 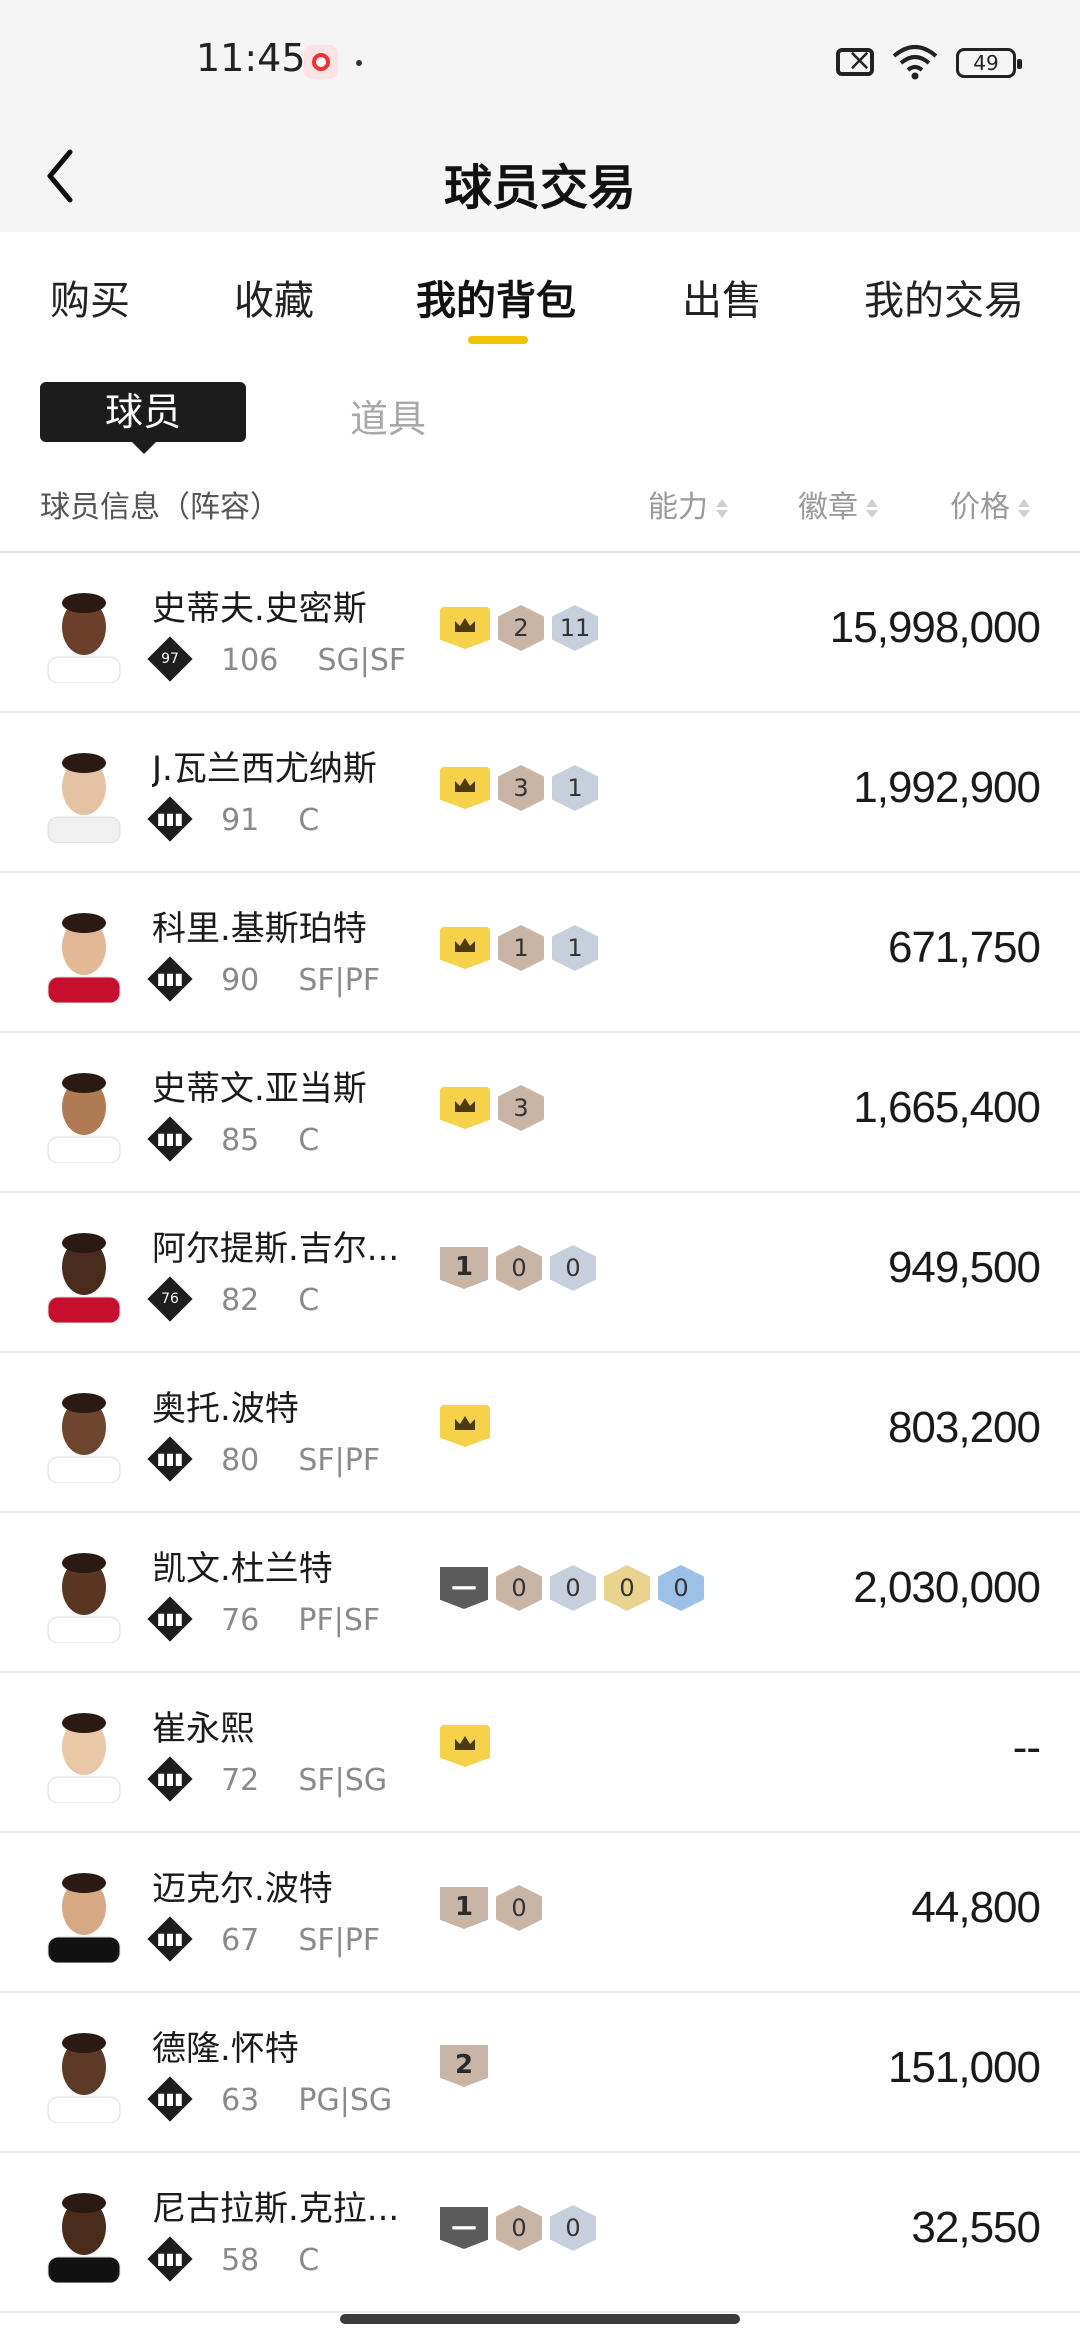 I want to click on home-indicator, so click(x=540, y=2319).